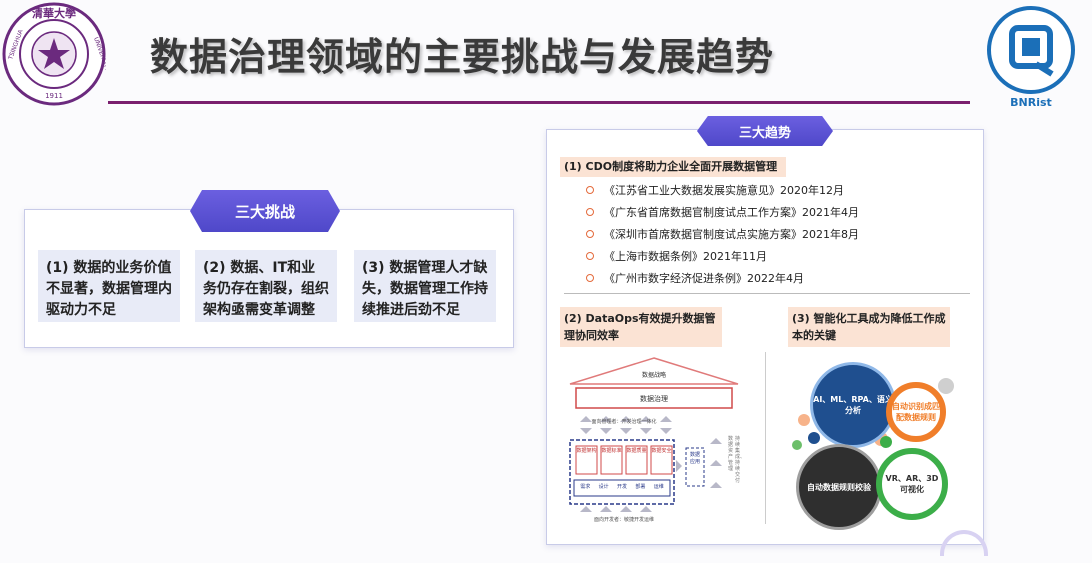  I want to click on list-item: 《上海市数据条例》2021年11月, so click(722, 256).